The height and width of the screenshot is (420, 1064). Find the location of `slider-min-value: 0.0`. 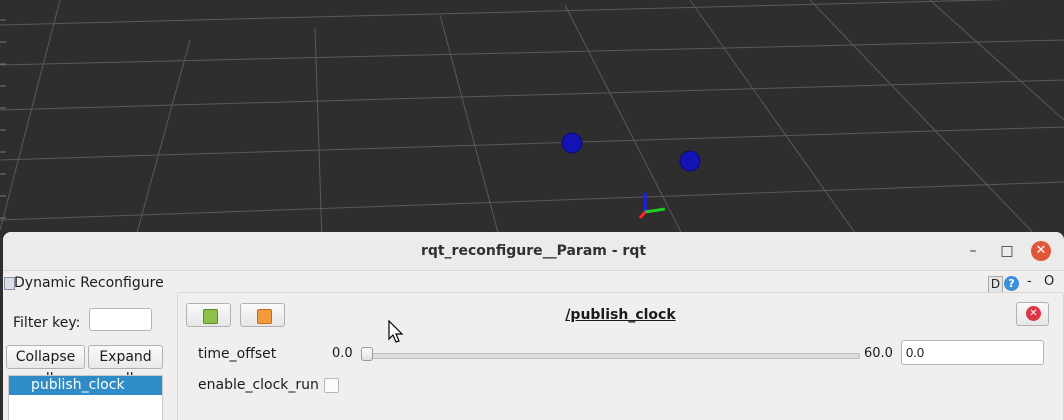

slider-min-value: 0.0 is located at coordinates (342, 353).